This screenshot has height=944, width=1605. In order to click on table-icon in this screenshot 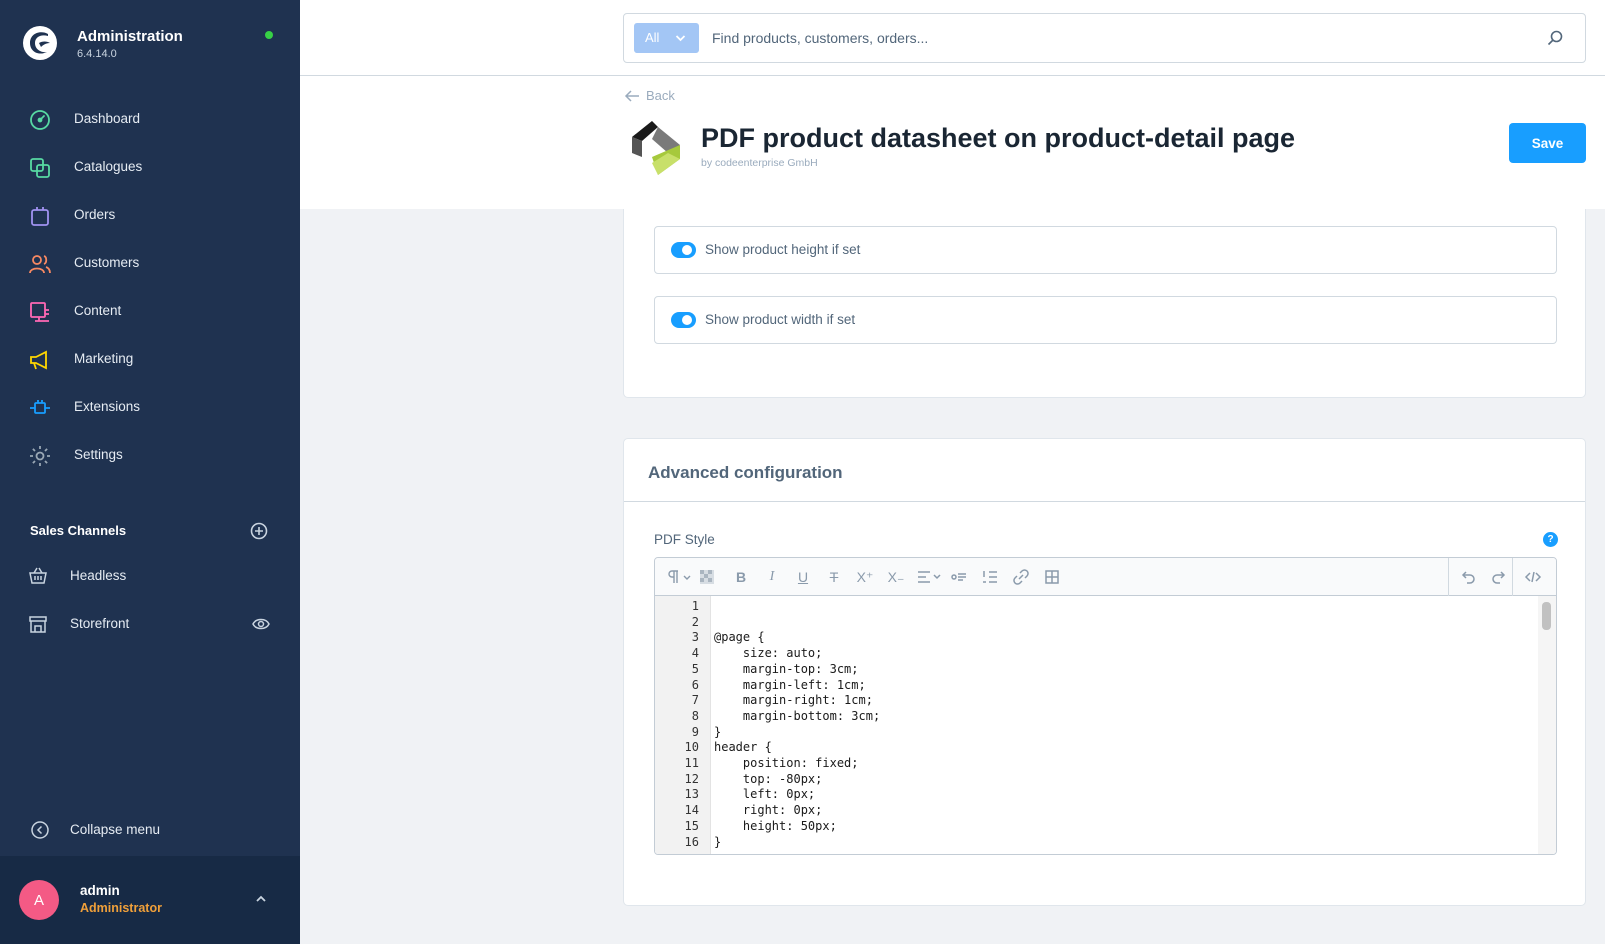, I will do `click(1052, 577)`.